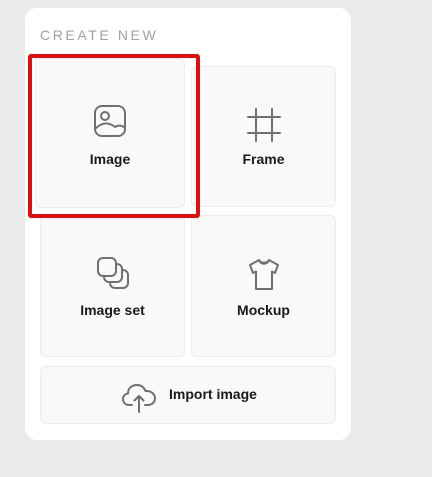 Image resolution: width=432 pixels, height=477 pixels. I want to click on create-frame-tile: Frame, so click(263, 136).